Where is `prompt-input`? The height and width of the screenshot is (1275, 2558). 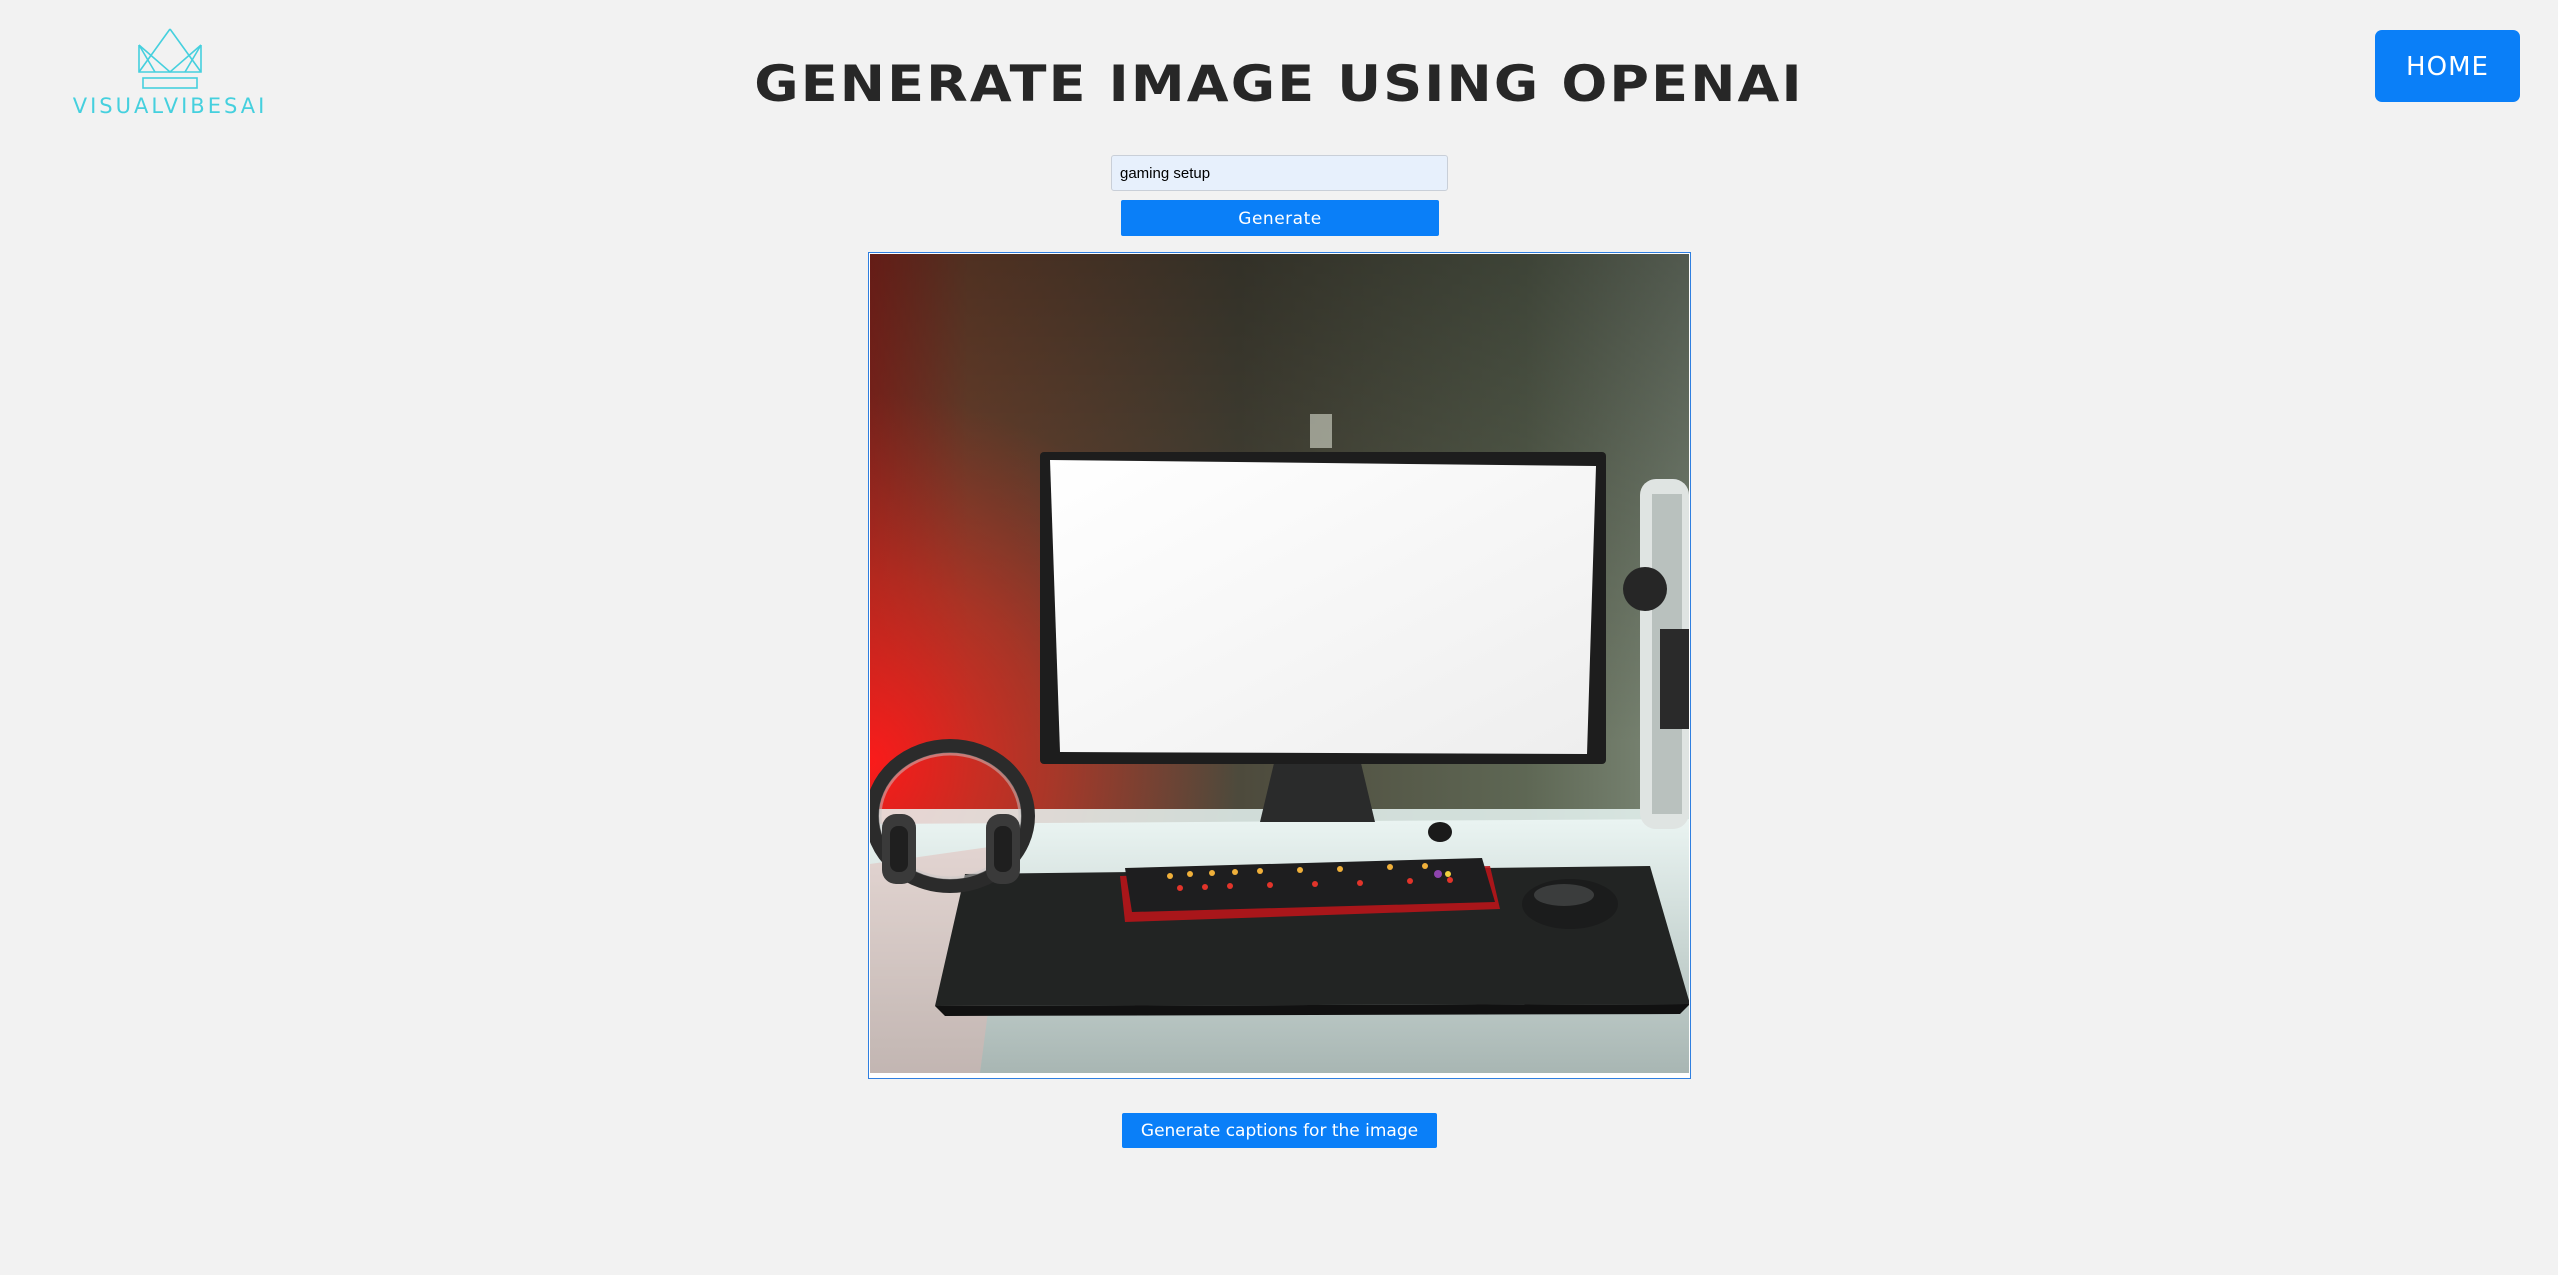 prompt-input is located at coordinates (1279, 173).